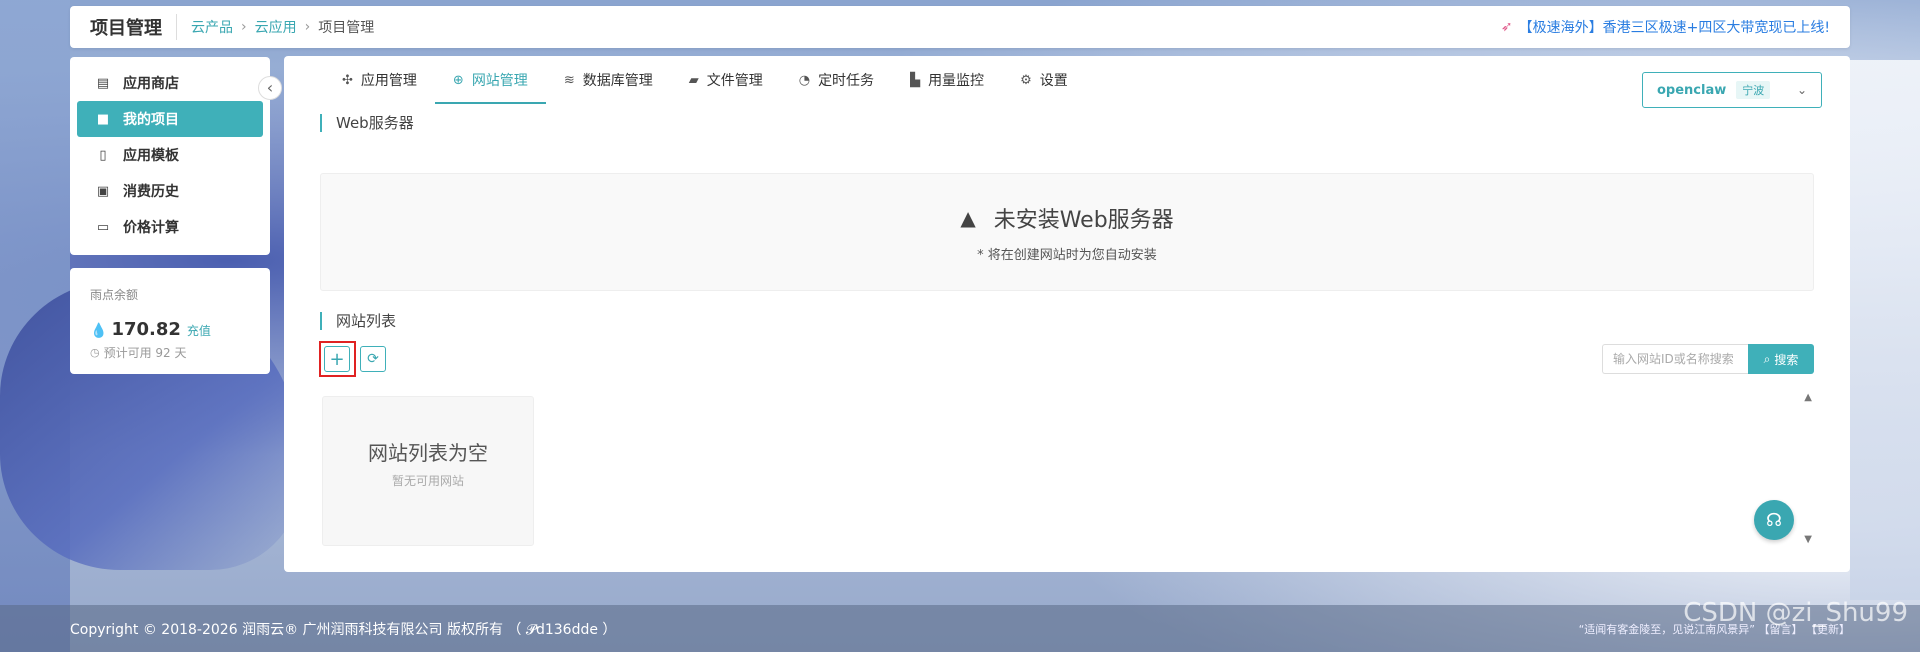 This screenshot has height=652, width=1920. Describe the element at coordinates (1026, 80) in the screenshot. I see `gear-icon: ⚙` at that location.